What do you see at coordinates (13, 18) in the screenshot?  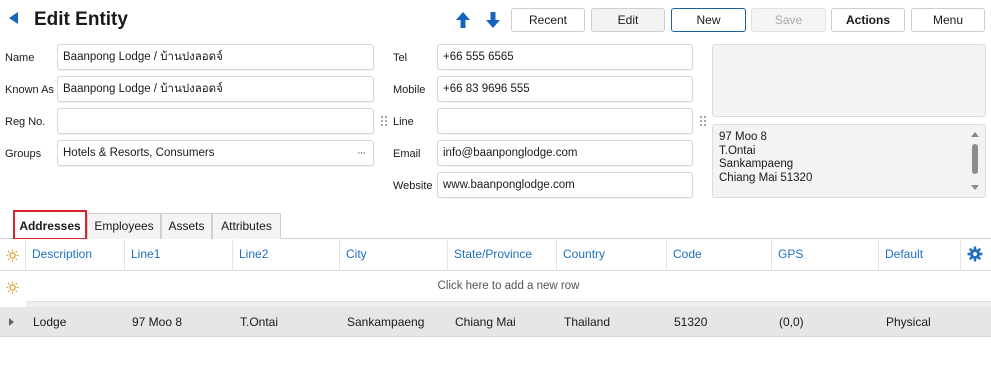 I see `back-arrow-icon` at bounding box center [13, 18].